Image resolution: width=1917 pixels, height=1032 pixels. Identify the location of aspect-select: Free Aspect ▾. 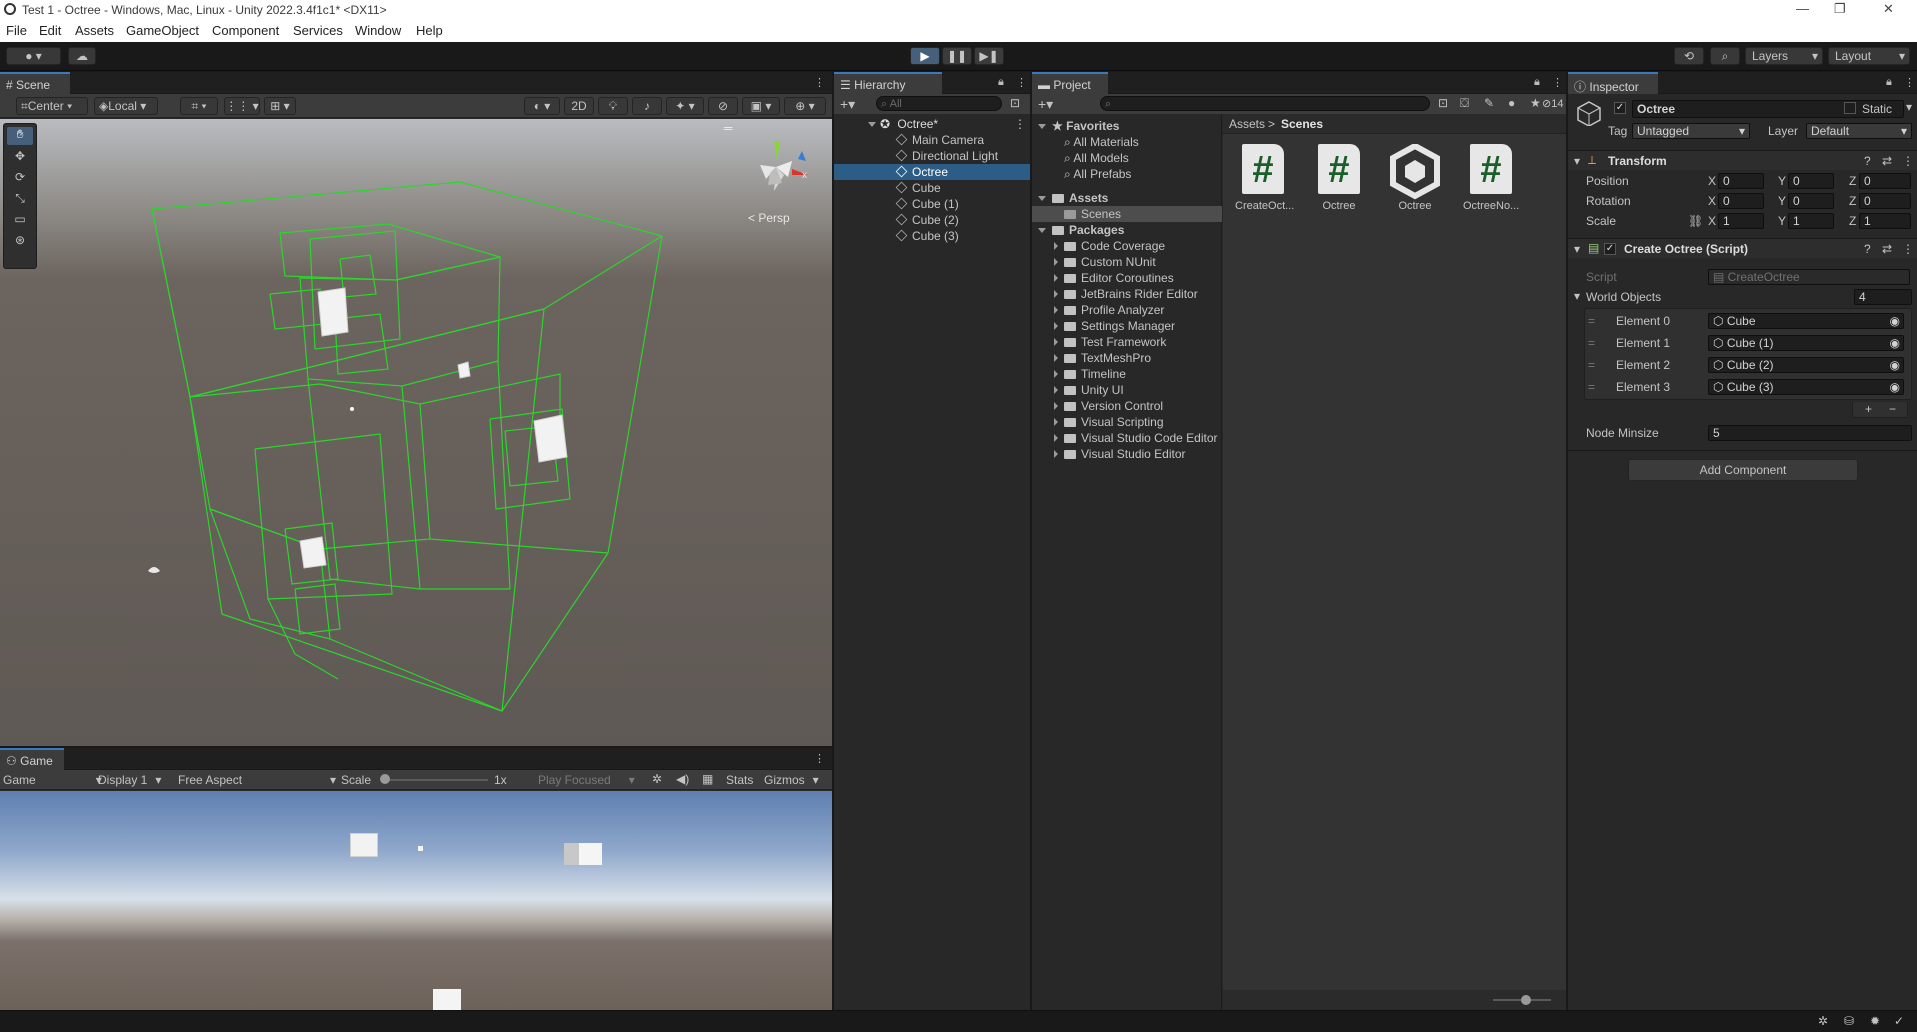
(257, 780).